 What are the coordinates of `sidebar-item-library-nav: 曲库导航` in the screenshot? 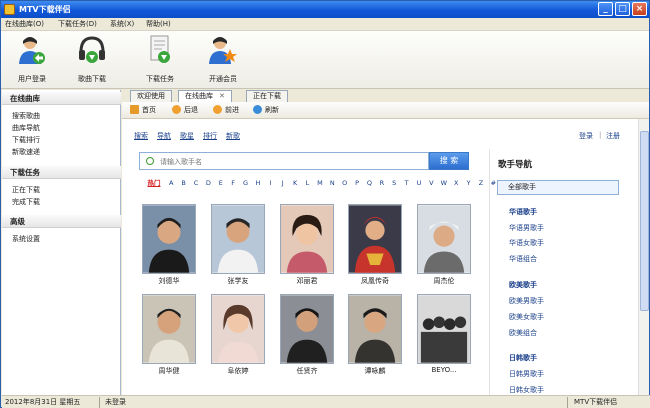 It's located at (26, 128).